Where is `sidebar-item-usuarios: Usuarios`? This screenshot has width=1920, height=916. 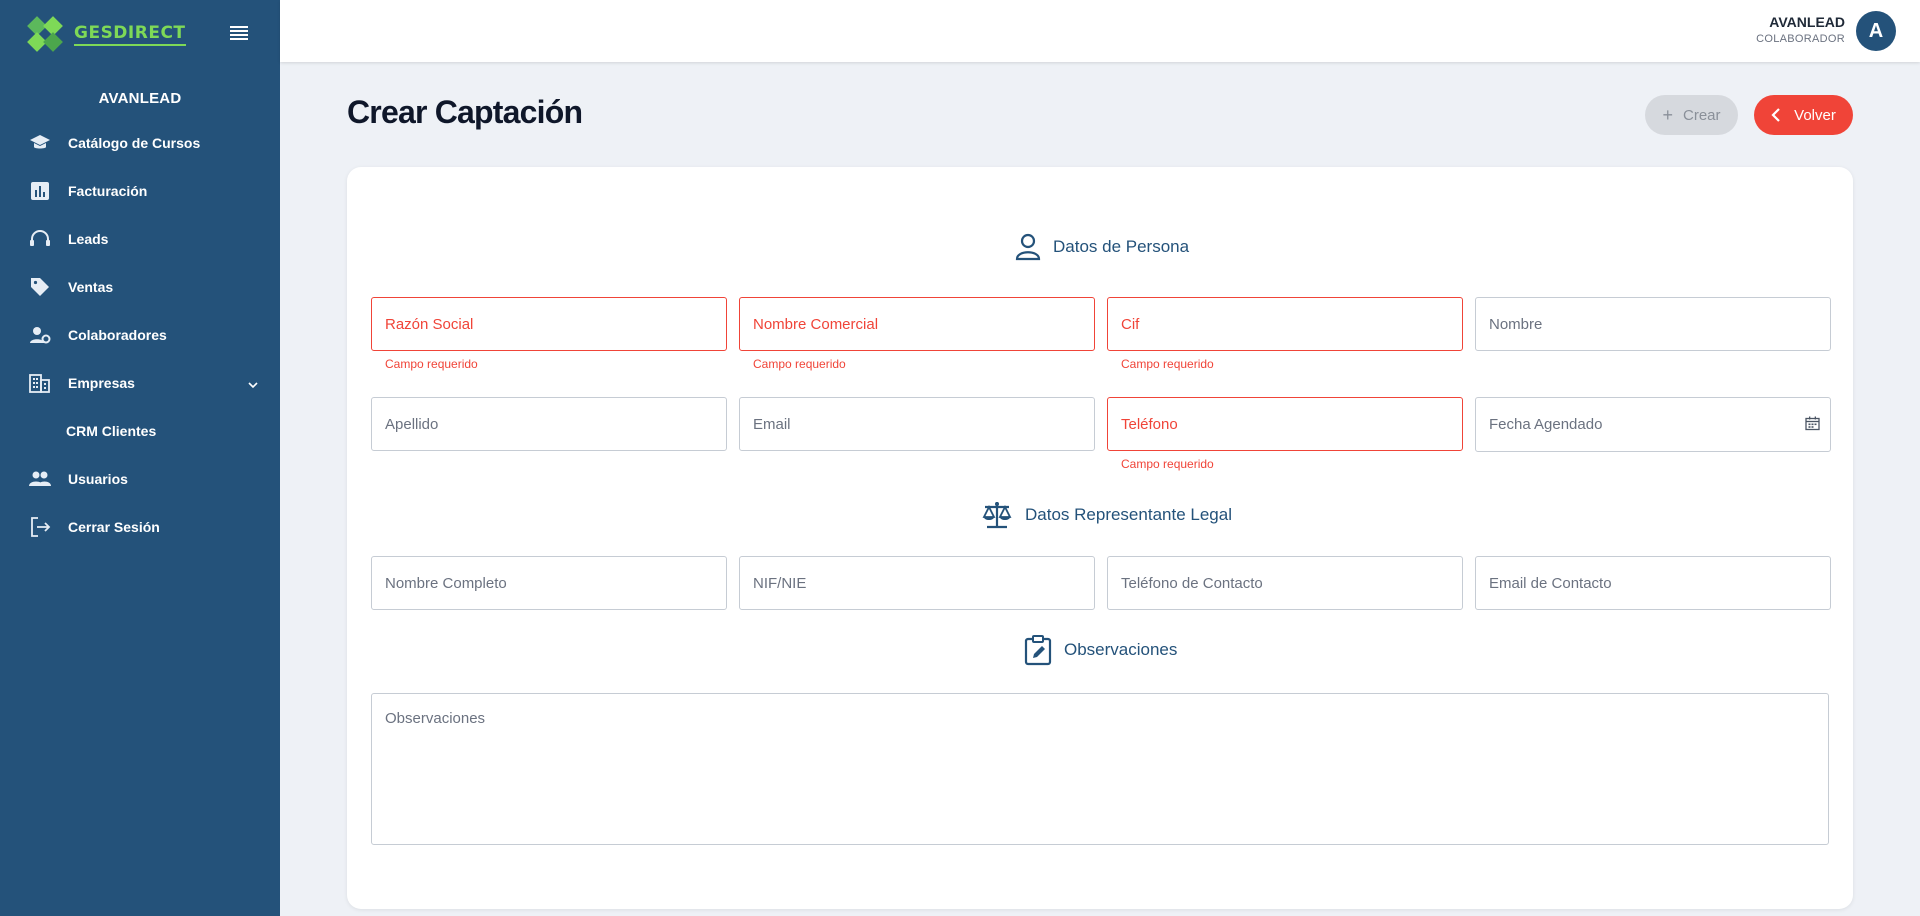 sidebar-item-usuarios: Usuarios is located at coordinates (140, 479).